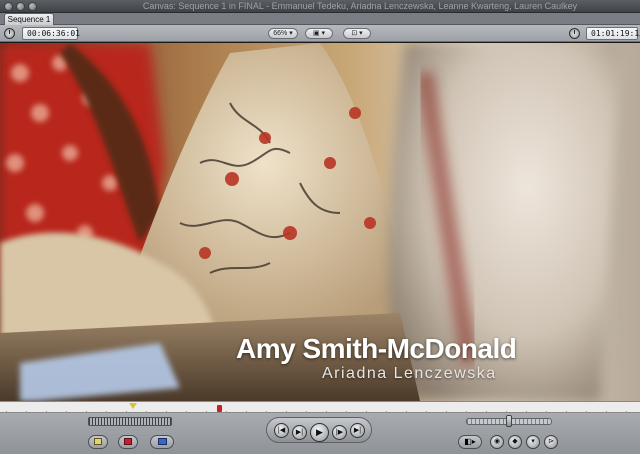 Image resolution: width=640 pixels, height=454 pixels. I want to click on add-marker-icon: ▾, so click(533, 442).